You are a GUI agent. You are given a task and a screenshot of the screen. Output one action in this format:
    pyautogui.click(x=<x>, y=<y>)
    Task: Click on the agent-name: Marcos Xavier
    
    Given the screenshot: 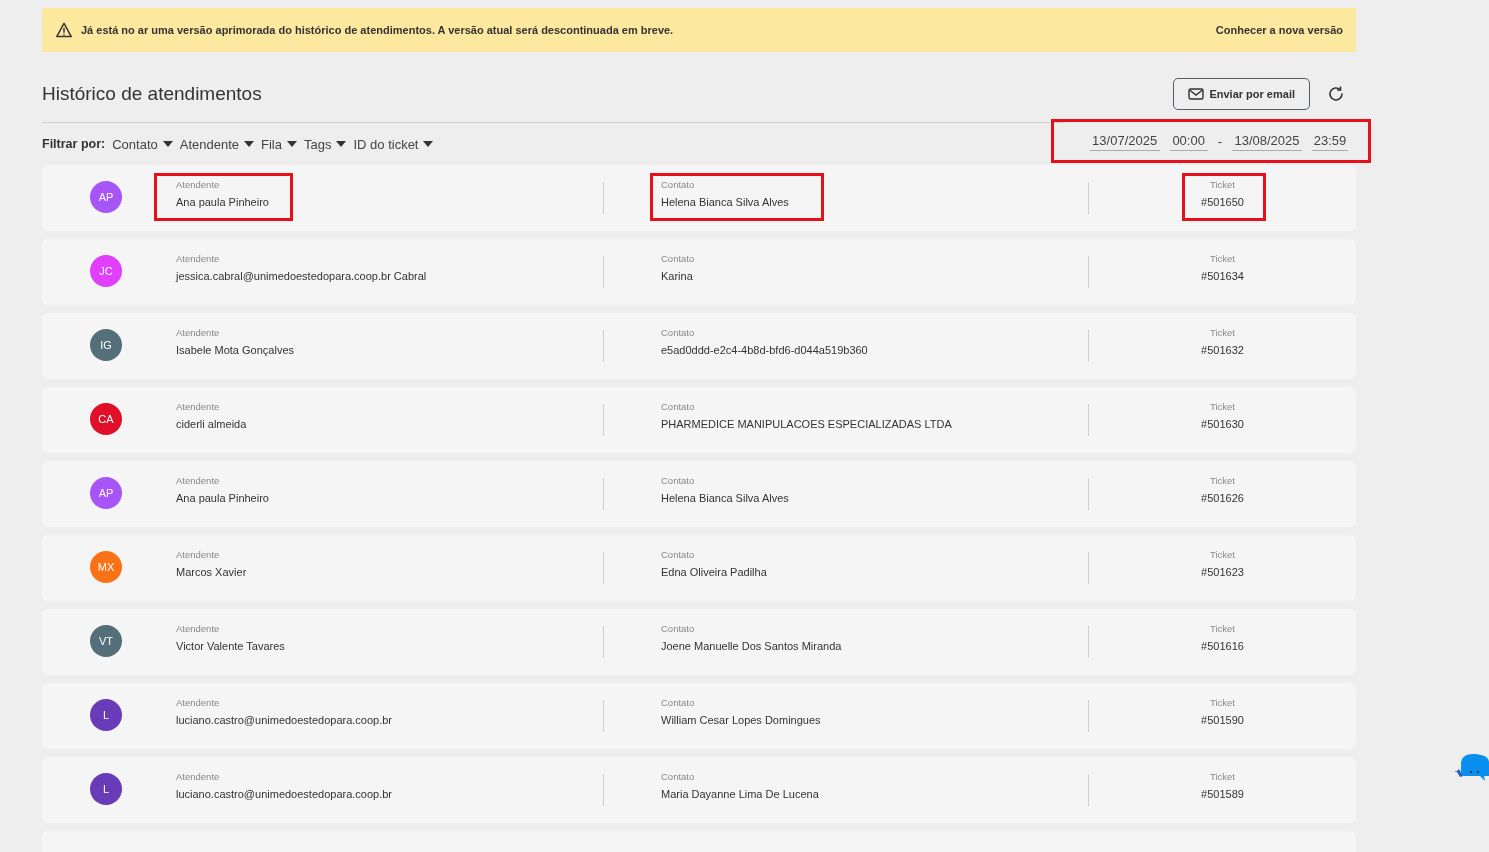 What is the action you would take?
    pyautogui.click(x=211, y=572)
    